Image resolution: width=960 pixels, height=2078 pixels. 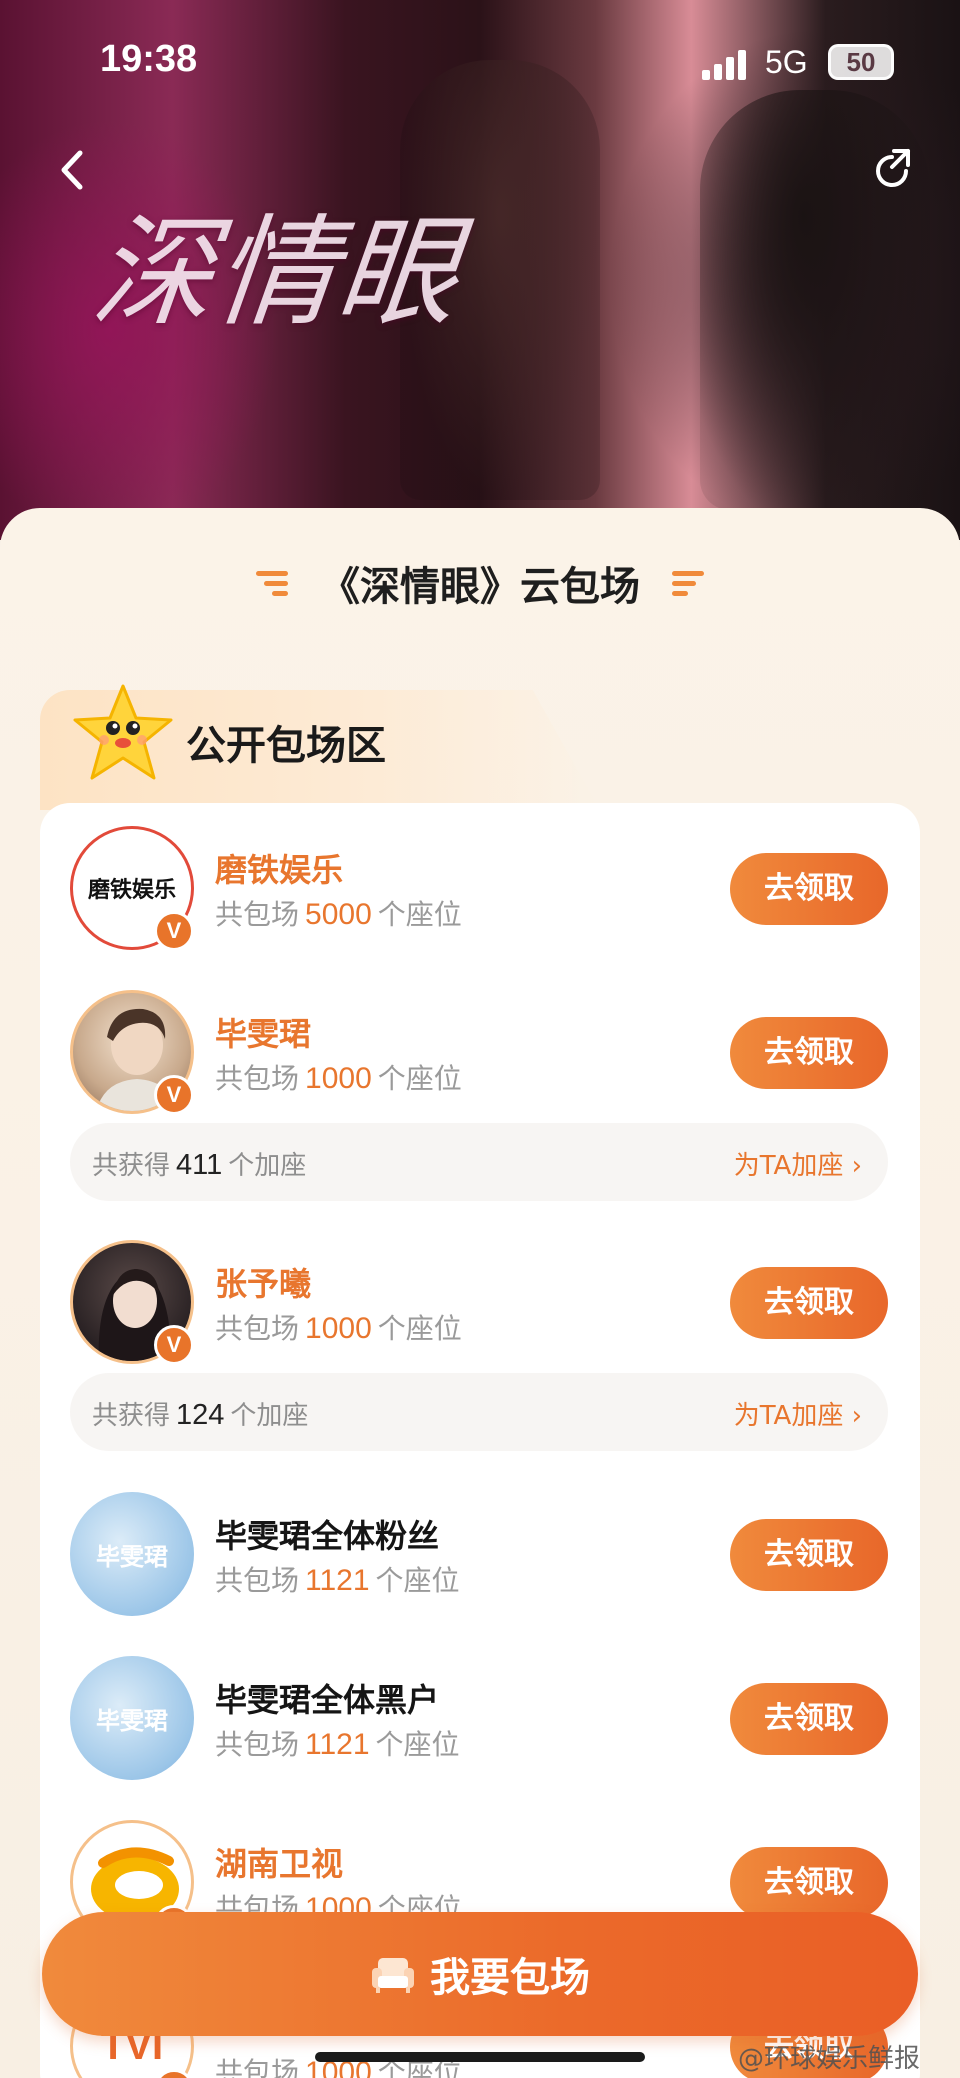 I want to click on sponsor-name: 毕雯珺, so click(x=263, y=1034).